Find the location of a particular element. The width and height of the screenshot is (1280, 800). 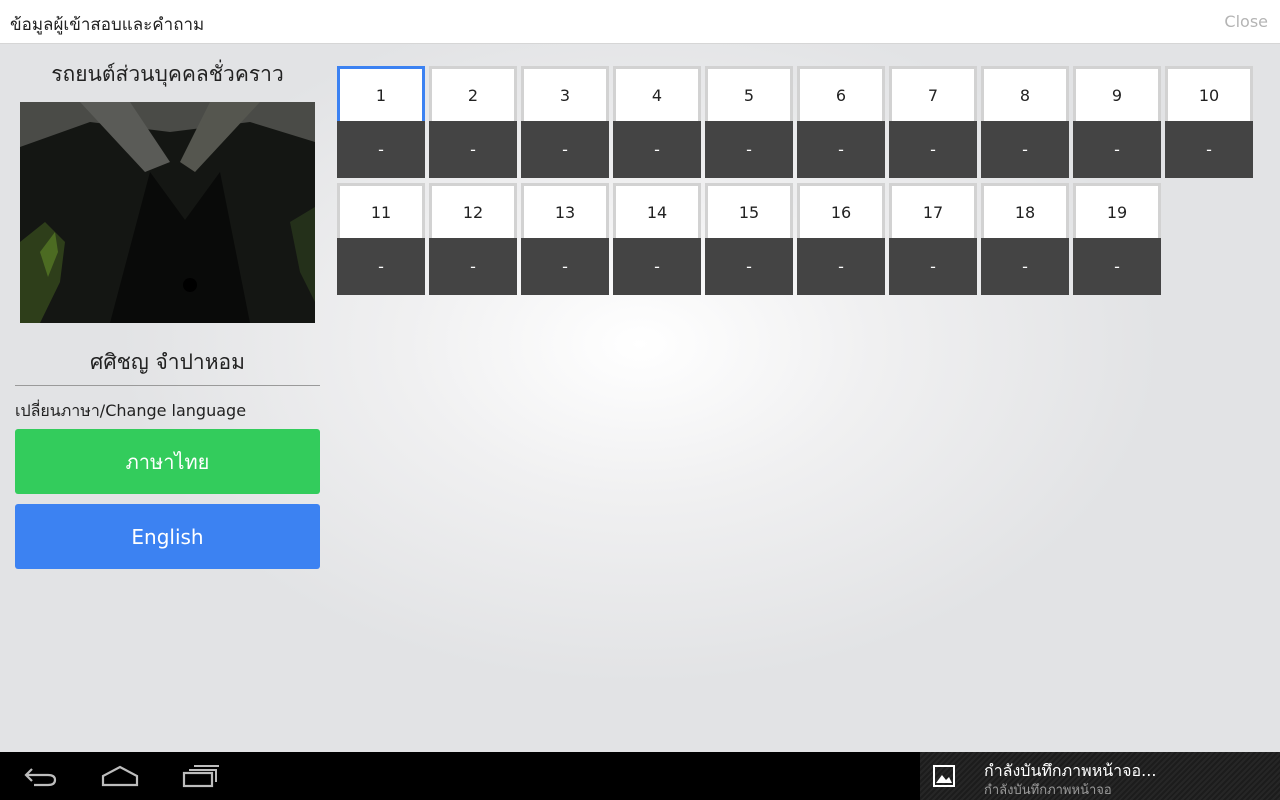

question-cell: 4 - is located at coordinates (657, 122).